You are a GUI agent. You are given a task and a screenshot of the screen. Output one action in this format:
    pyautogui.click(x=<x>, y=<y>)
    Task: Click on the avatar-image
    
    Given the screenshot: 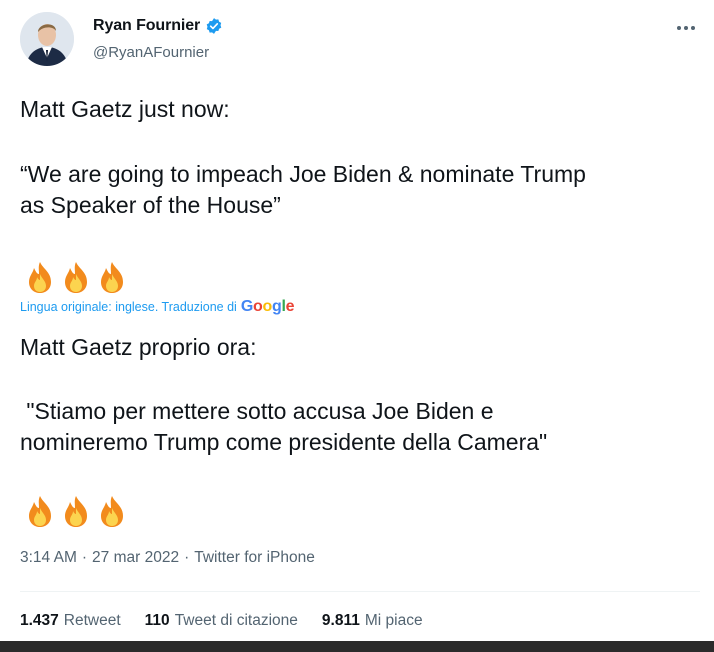 What is the action you would take?
    pyautogui.click(x=47, y=39)
    